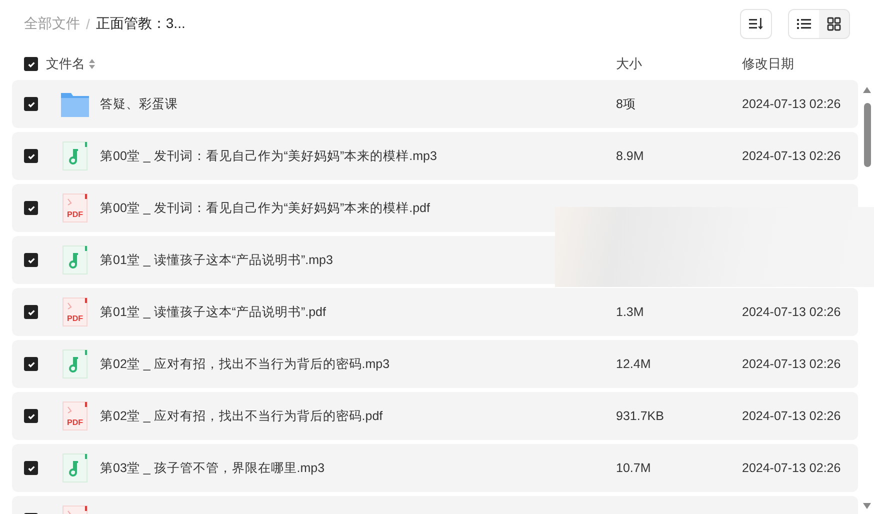  Describe the element at coordinates (245, 363) in the screenshot. I see `file-name: 第02堂 _ 应对有招，找出不当行为背后的密码.mp3` at that location.